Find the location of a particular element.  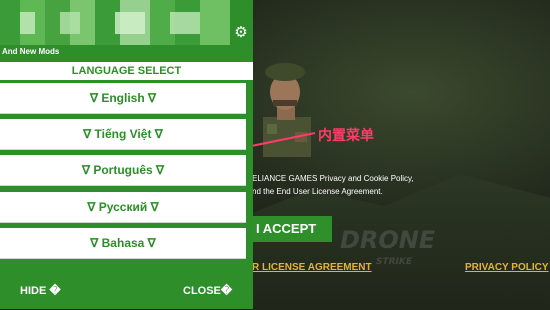

language-option-vietnamese: ∇ Tiếng Việt ∇ is located at coordinates (123, 134).